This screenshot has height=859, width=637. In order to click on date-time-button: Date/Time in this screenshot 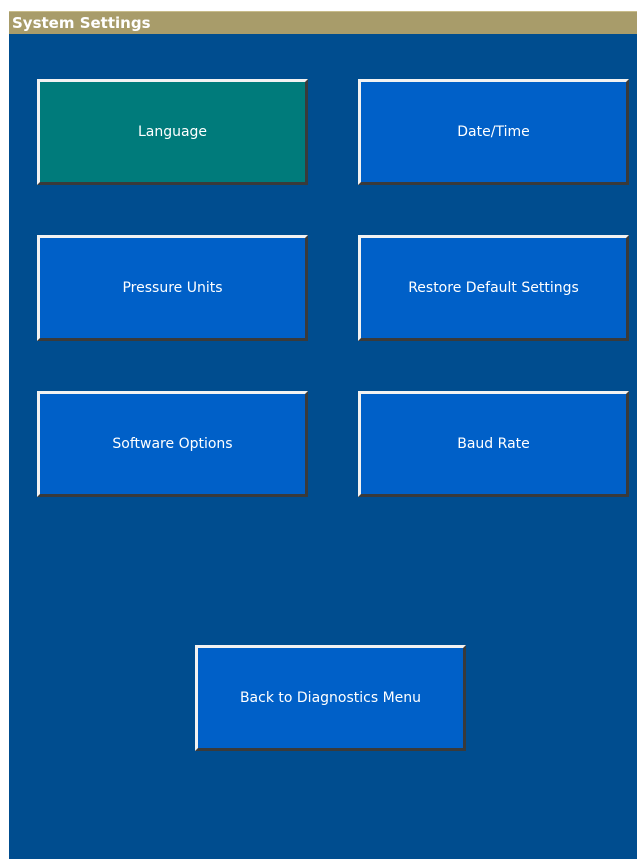, I will do `click(493, 132)`.